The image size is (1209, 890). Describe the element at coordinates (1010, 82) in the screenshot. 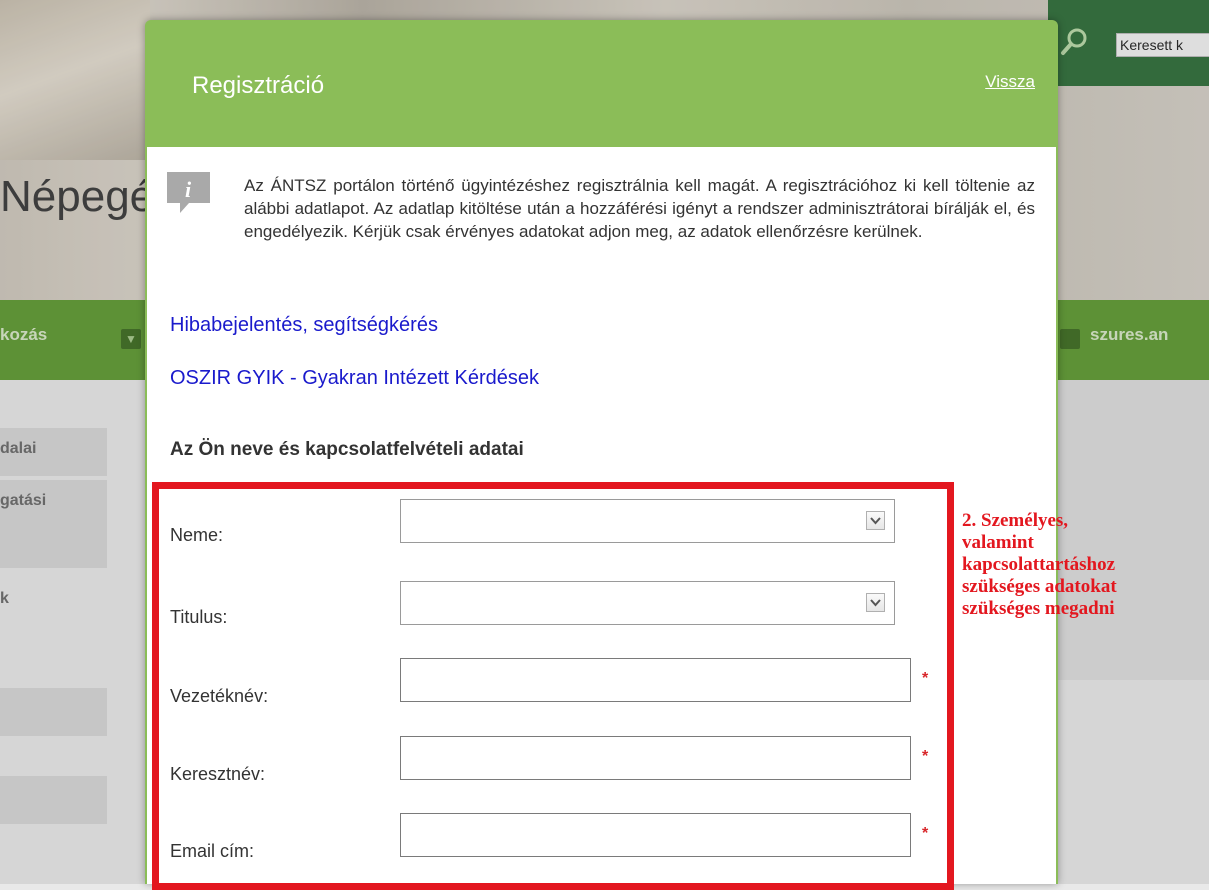

I see `back-link: Vissza` at that location.